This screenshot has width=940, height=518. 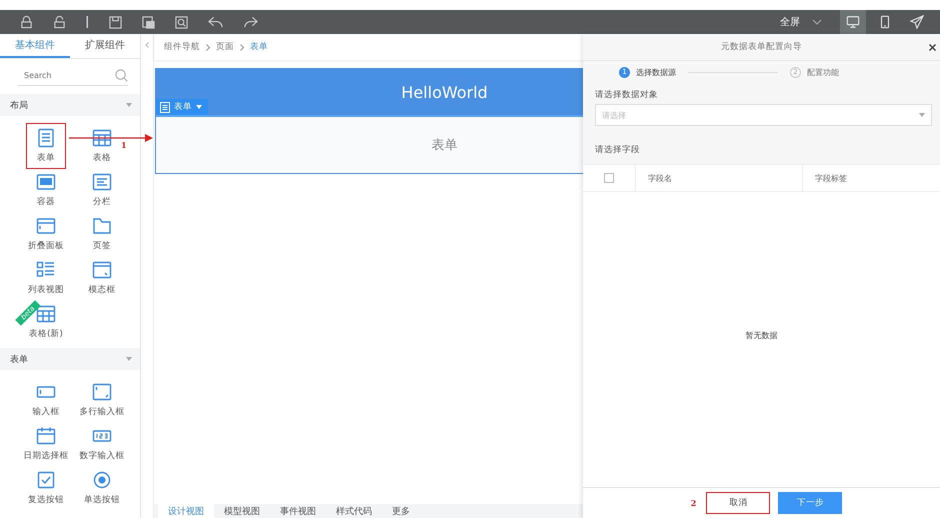 I want to click on desktop-icon, so click(x=853, y=22).